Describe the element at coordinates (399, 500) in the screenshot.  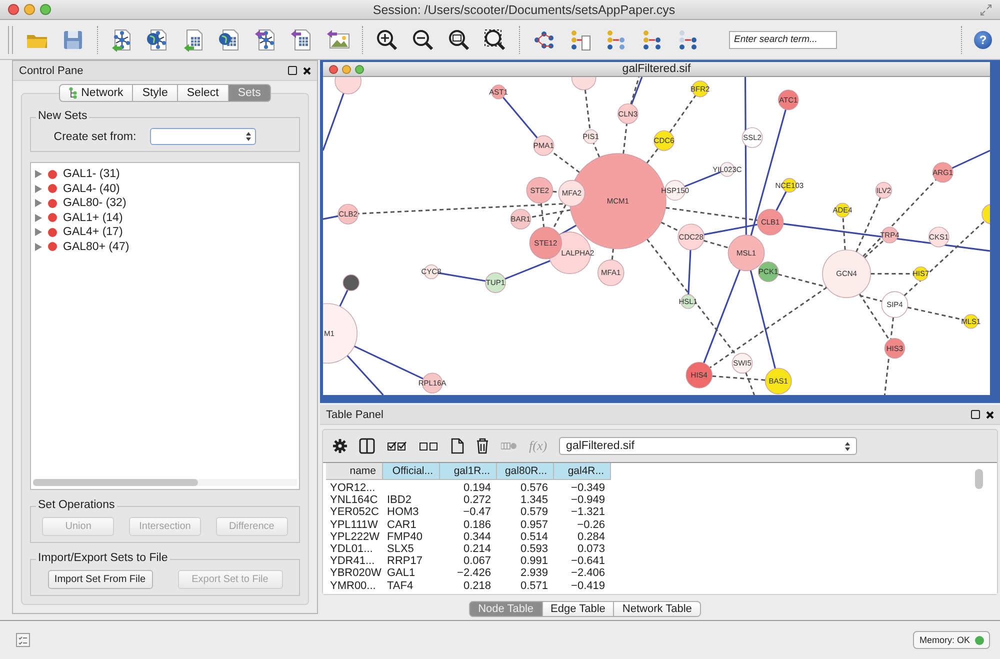
I see `table-cell-text: IBD2` at that location.